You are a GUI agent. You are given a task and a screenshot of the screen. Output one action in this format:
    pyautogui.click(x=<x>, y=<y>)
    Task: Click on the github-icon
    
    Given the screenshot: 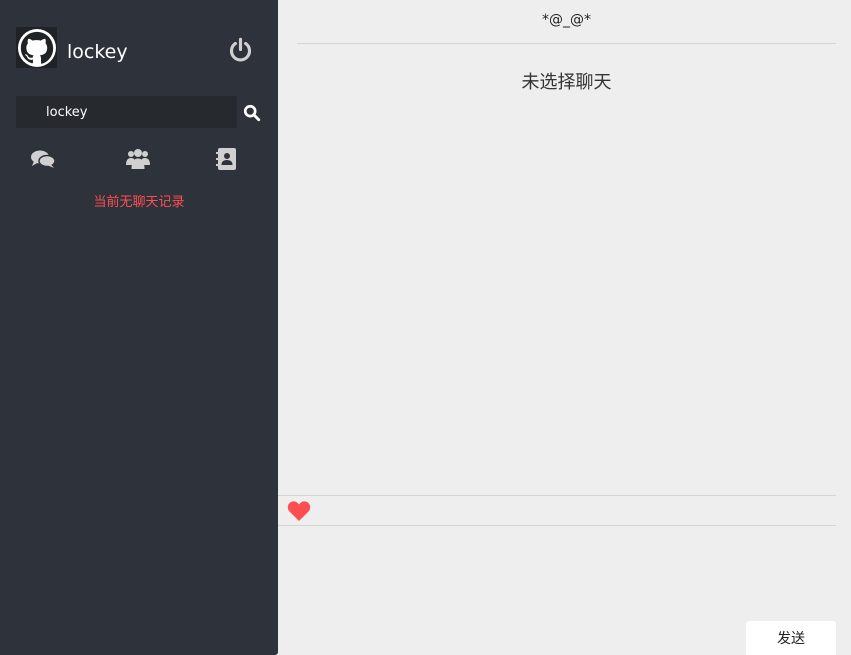 What is the action you would take?
    pyautogui.click(x=36, y=47)
    